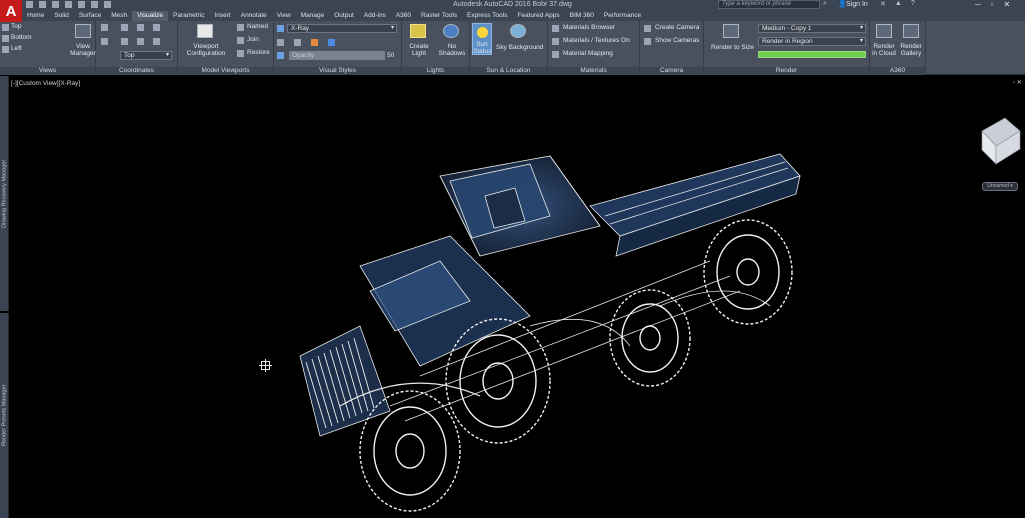 The width and height of the screenshot is (1025, 518). I want to click on tab-view: View, so click(284, 16).